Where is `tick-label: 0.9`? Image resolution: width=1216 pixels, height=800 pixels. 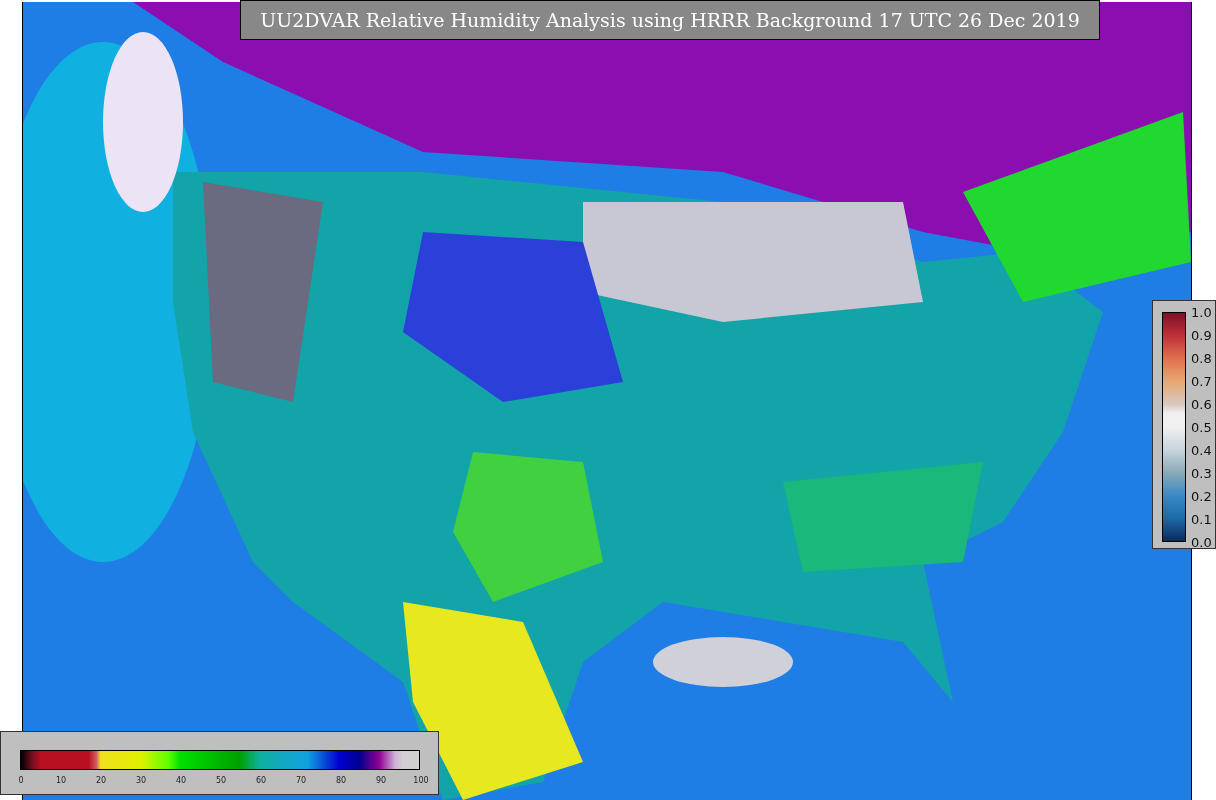 tick-label: 0.9 is located at coordinates (1201, 335).